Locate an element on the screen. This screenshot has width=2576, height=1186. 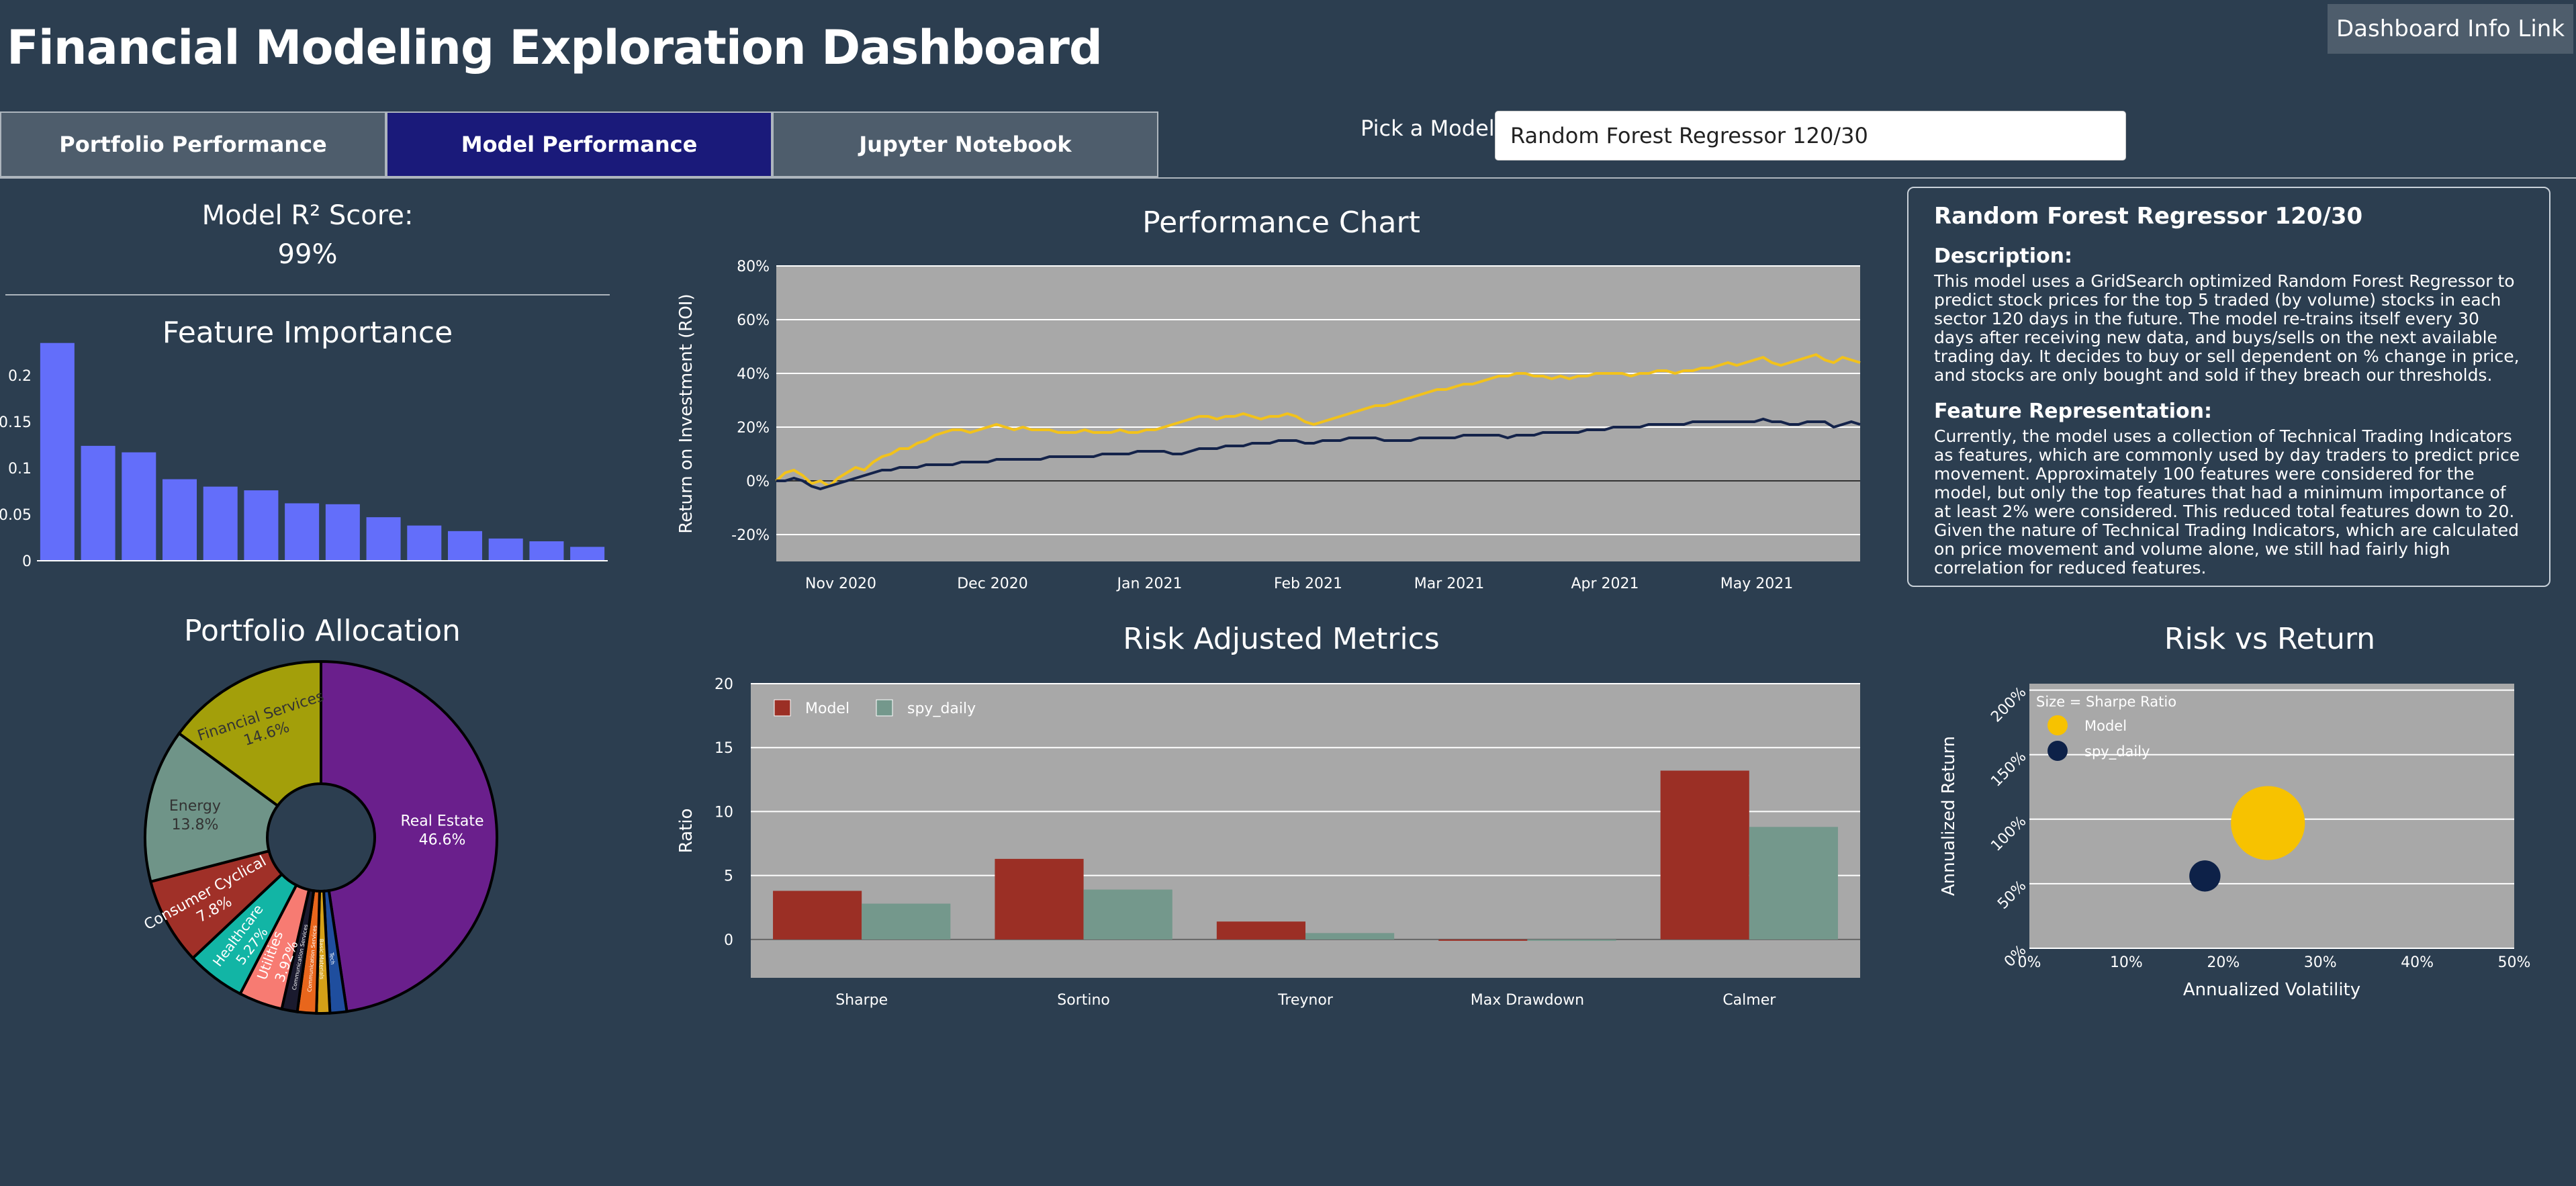
model-name-heading: Random Forest Regressor 120/30 is located at coordinates (2148, 217).